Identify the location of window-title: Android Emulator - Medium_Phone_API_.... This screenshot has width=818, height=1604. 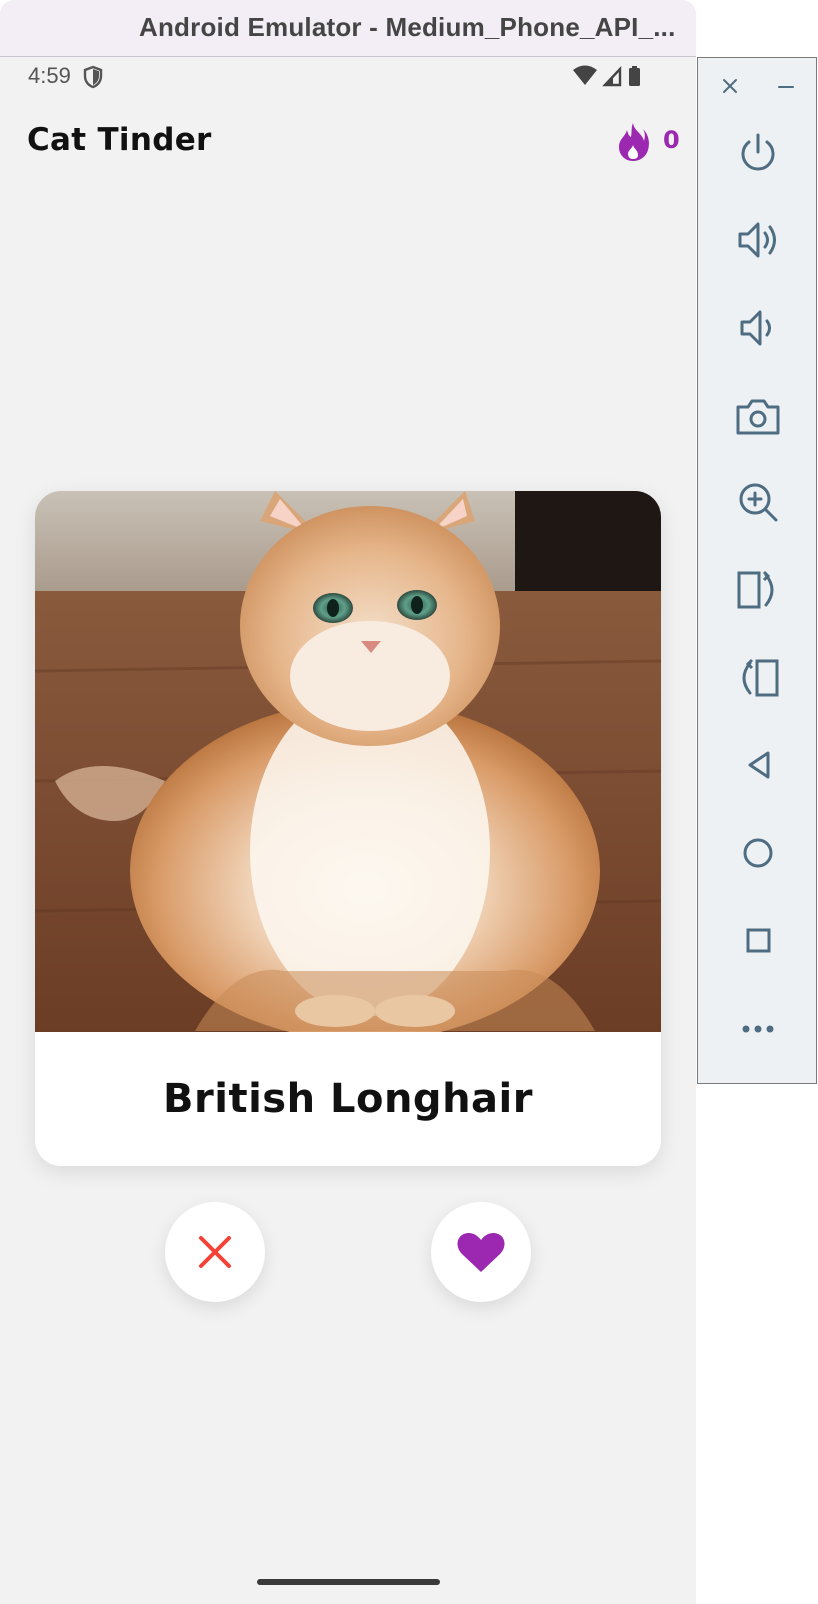
(407, 27).